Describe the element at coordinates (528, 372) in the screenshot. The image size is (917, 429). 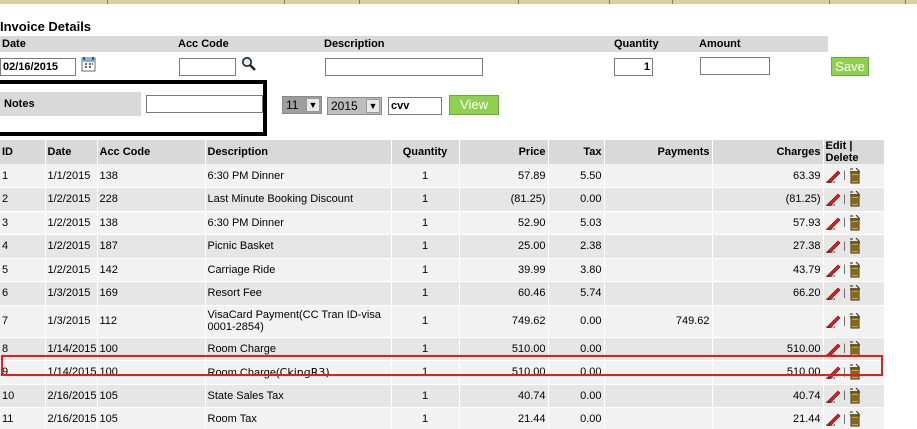
I see `row-price-text: 510.00` at that location.